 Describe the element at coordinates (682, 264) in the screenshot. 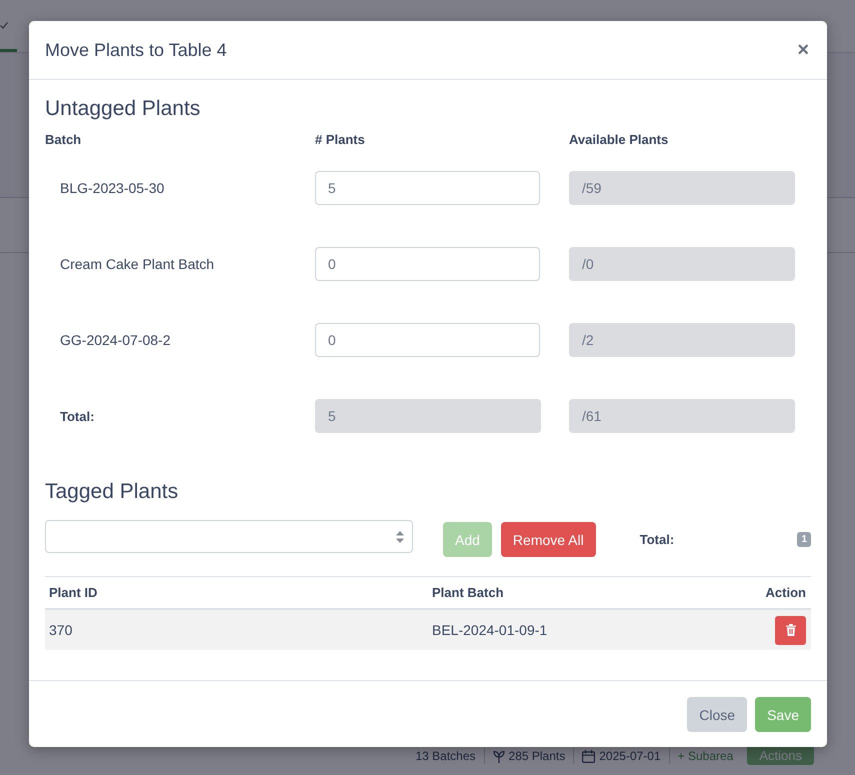

I see `available-plants-field: /0` at that location.